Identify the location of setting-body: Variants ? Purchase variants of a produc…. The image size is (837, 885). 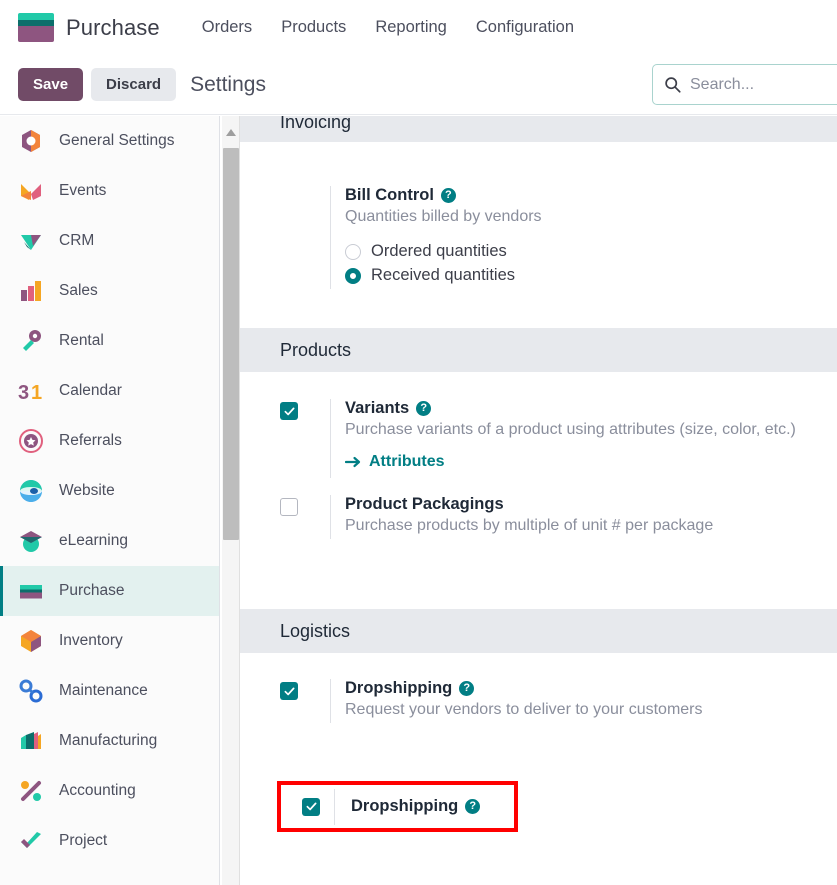
(583, 438).